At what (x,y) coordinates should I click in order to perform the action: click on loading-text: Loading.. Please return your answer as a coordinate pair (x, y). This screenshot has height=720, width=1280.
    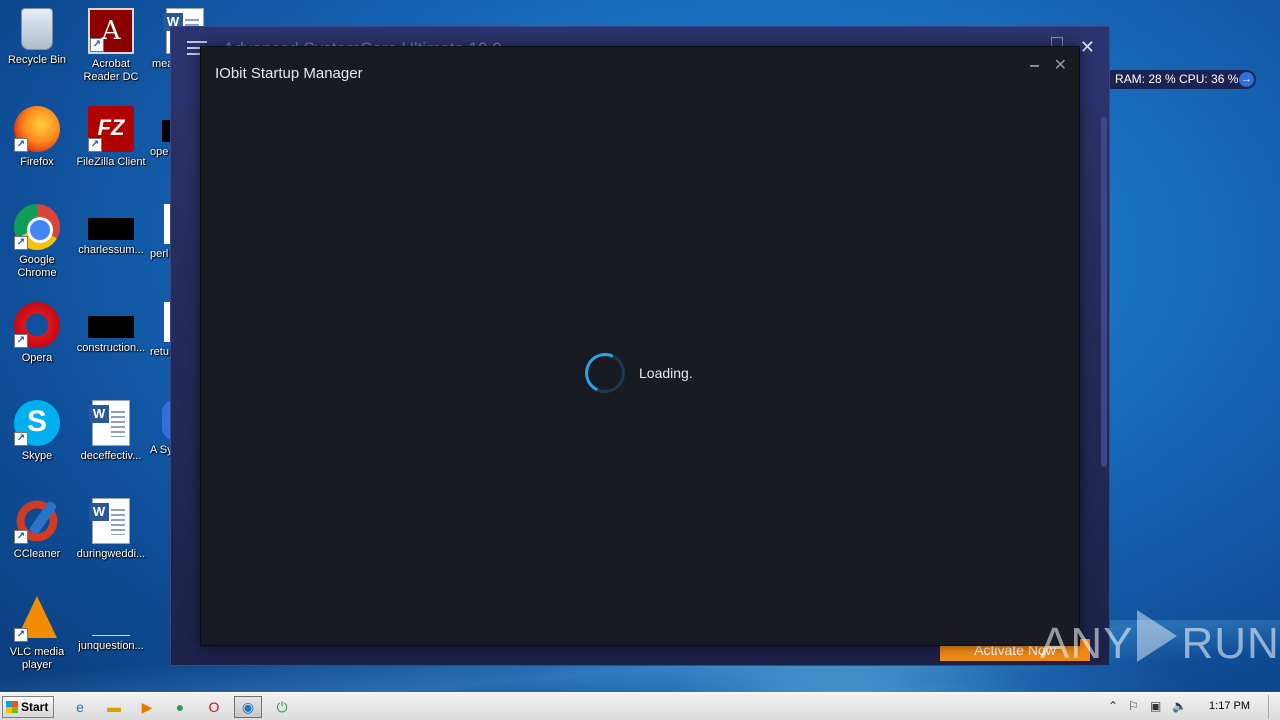
    Looking at the image, I should click on (666, 373).